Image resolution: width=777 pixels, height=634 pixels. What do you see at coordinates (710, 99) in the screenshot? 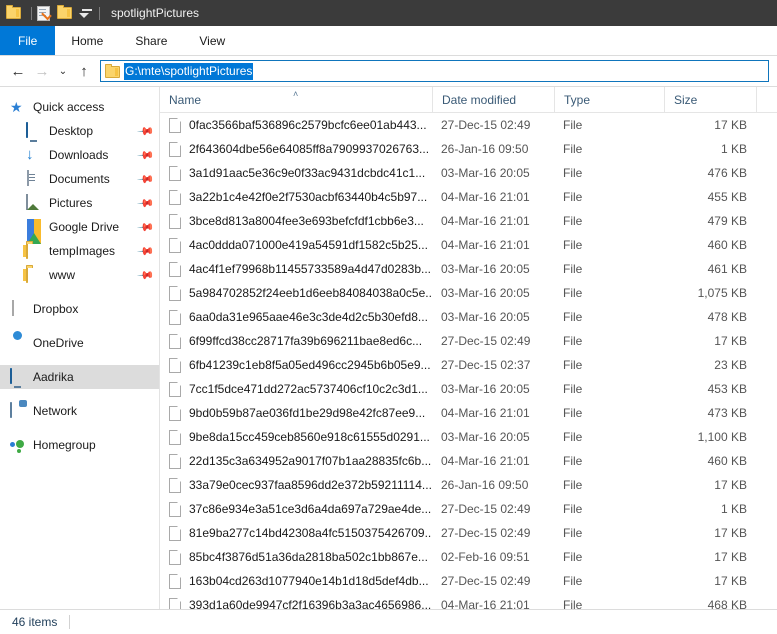
I see `column-header-size: Size` at bounding box center [710, 99].